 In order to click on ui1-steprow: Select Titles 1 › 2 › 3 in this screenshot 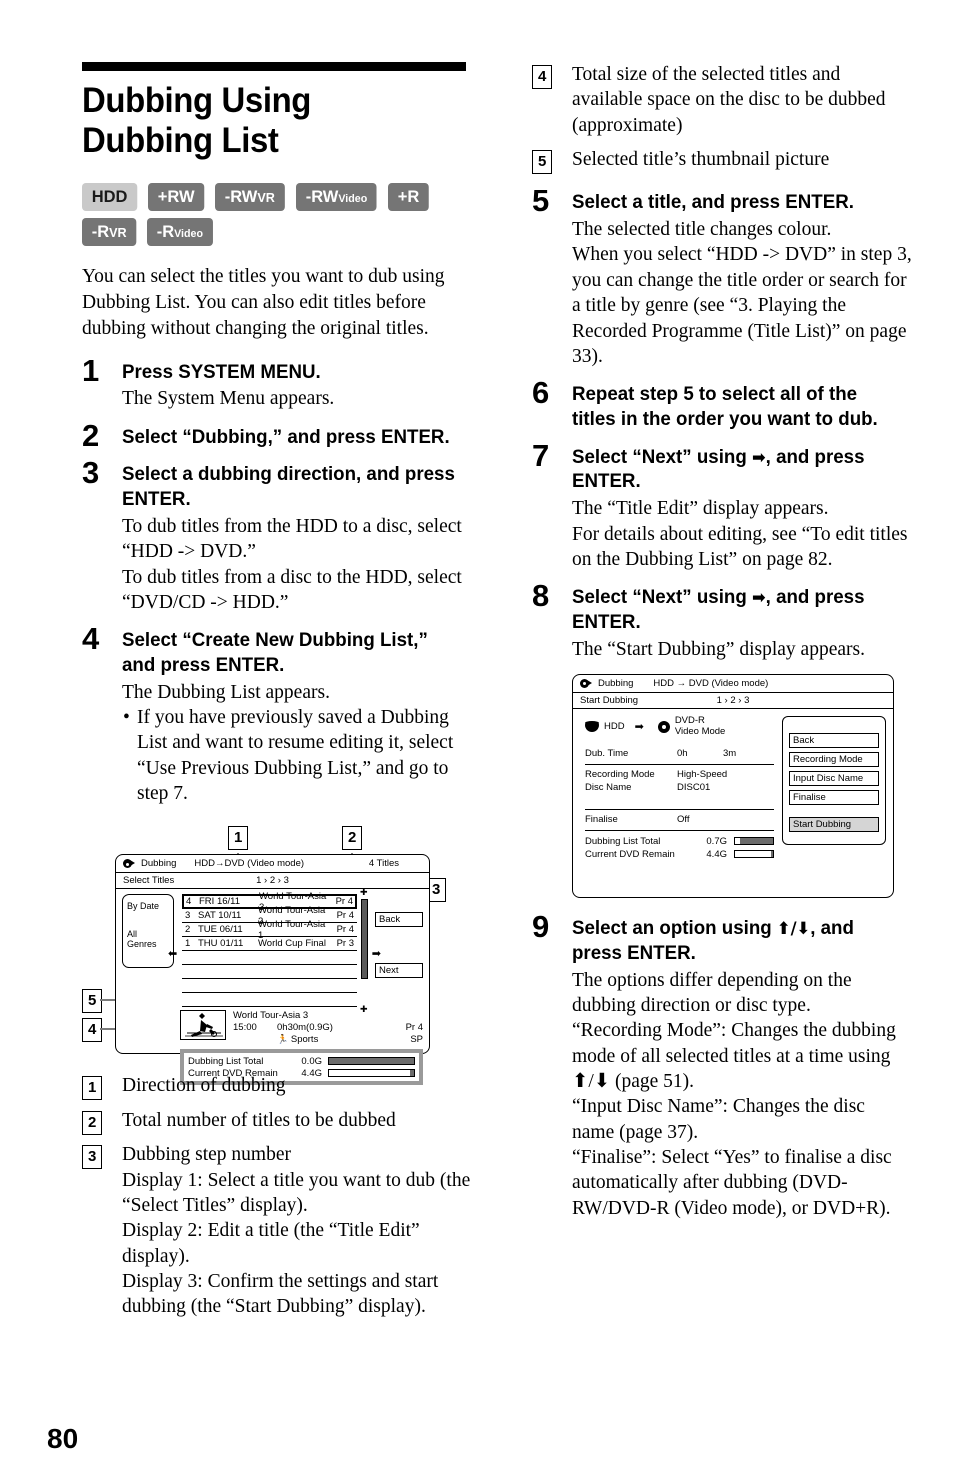, I will do `click(272, 881)`.